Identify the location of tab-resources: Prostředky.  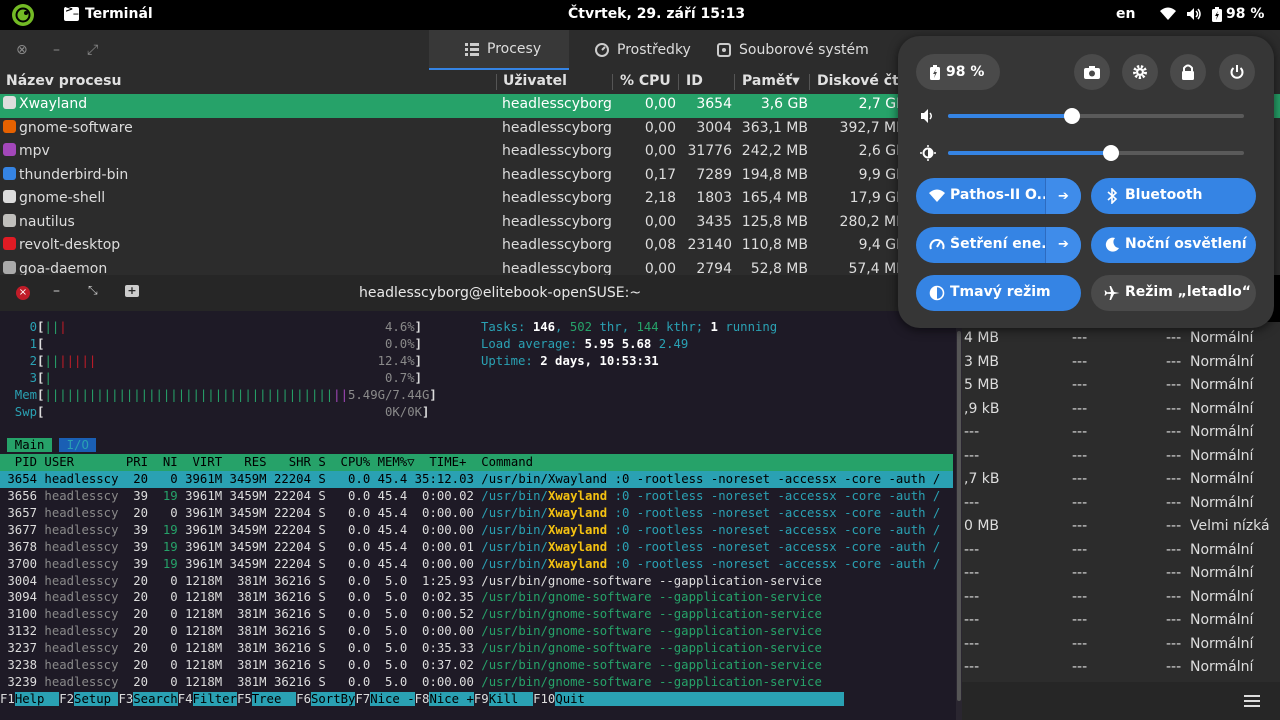
(643, 50).